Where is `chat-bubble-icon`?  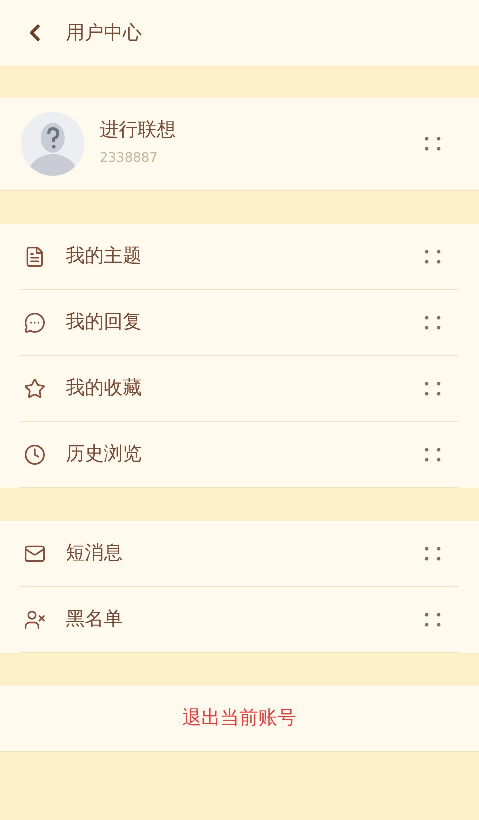
chat-bubble-icon is located at coordinates (35, 323).